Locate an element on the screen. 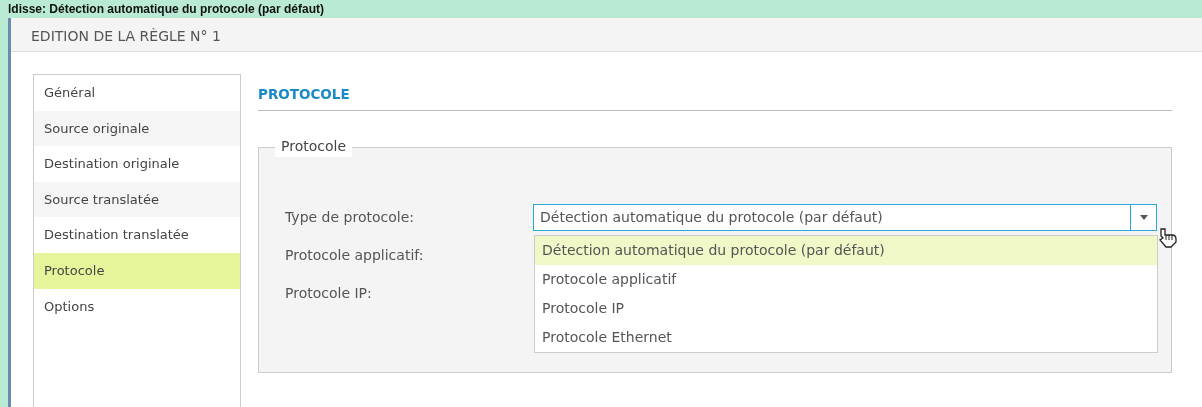 Image resolution: width=1202 pixels, height=407 pixels. field-label: Type de protocole: is located at coordinates (350, 217).